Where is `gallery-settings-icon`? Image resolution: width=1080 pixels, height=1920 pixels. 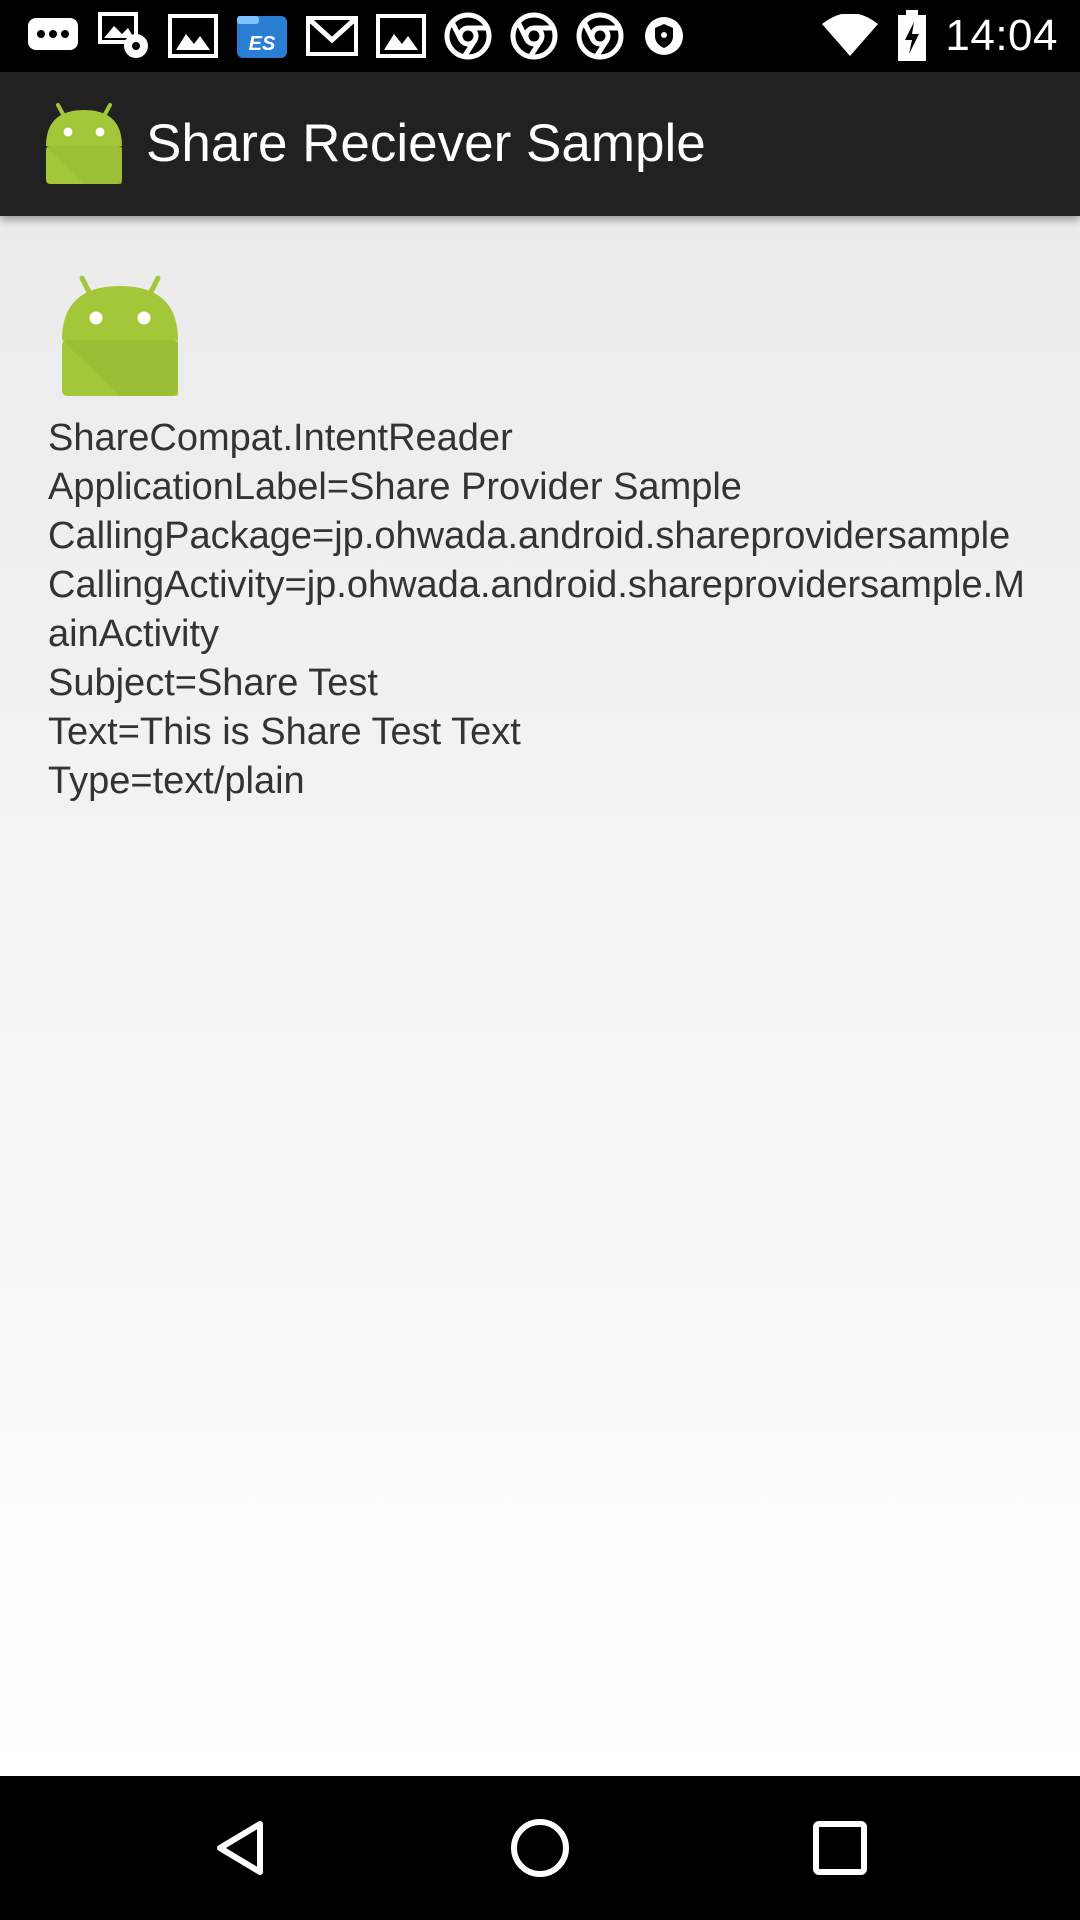 gallery-settings-icon is located at coordinates (123, 35).